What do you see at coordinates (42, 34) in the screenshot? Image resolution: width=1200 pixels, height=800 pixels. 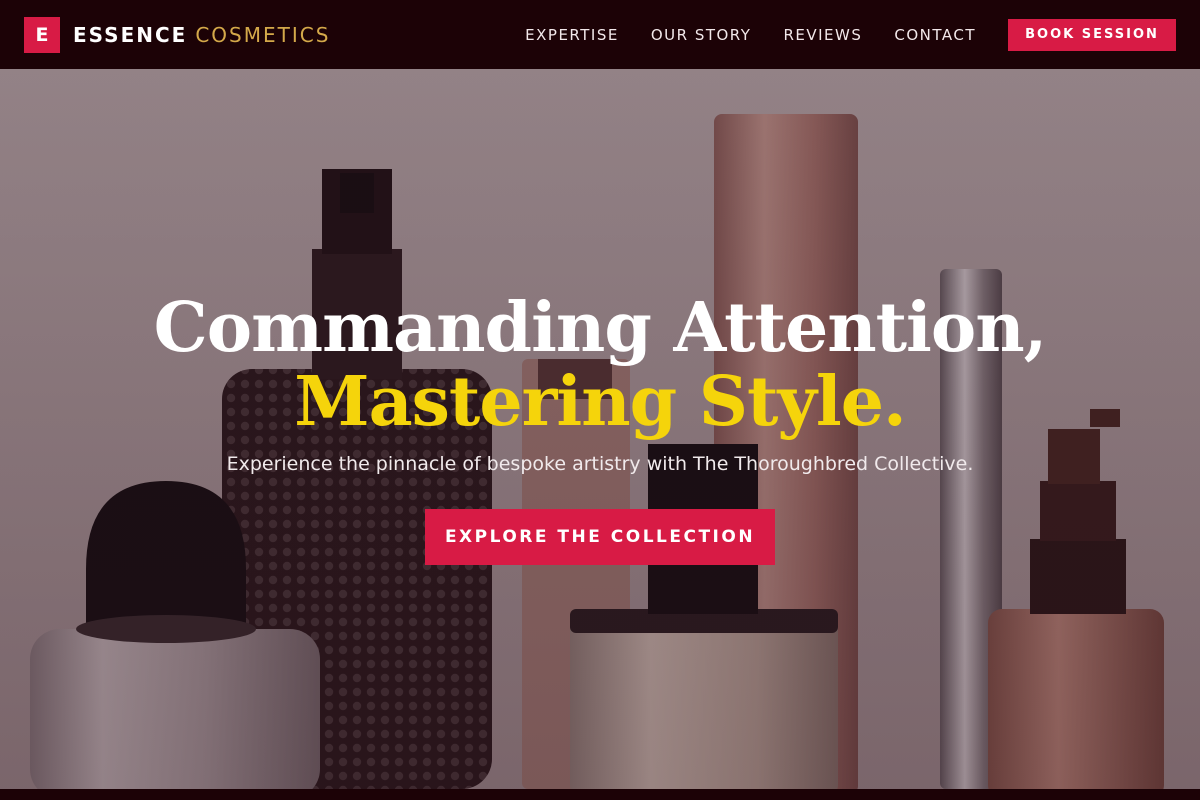 I see `logo-mark: E` at bounding box center [42, 34].